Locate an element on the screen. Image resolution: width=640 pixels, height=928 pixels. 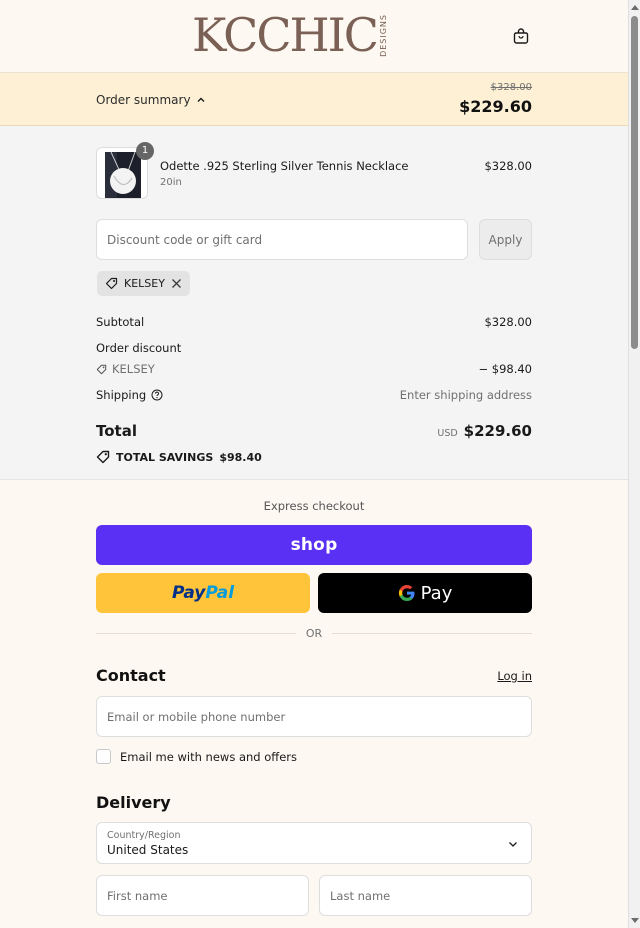
total-savings: TOTAL SAVINGS $98.40 is located at coordinates (179, 457).